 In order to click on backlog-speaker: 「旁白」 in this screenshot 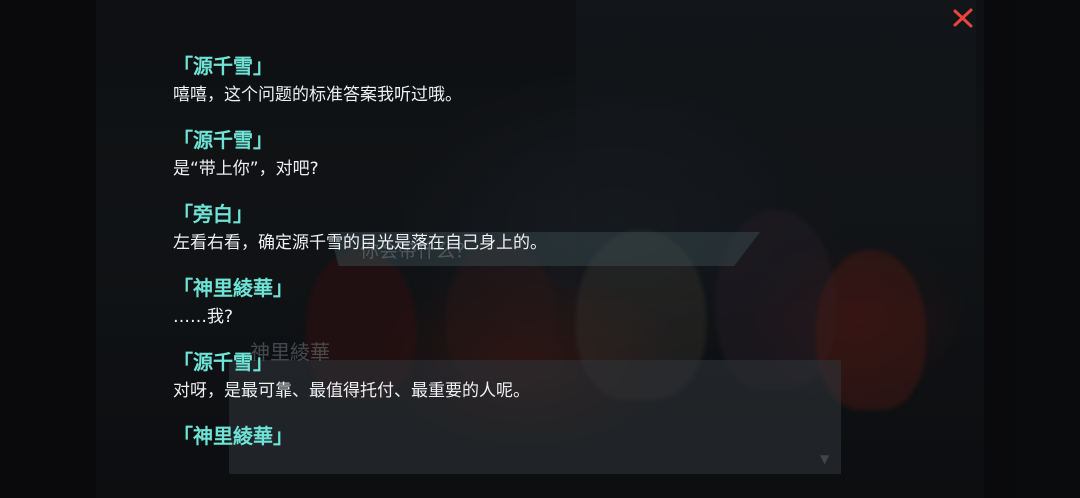, I will do `click(213, 214)`.